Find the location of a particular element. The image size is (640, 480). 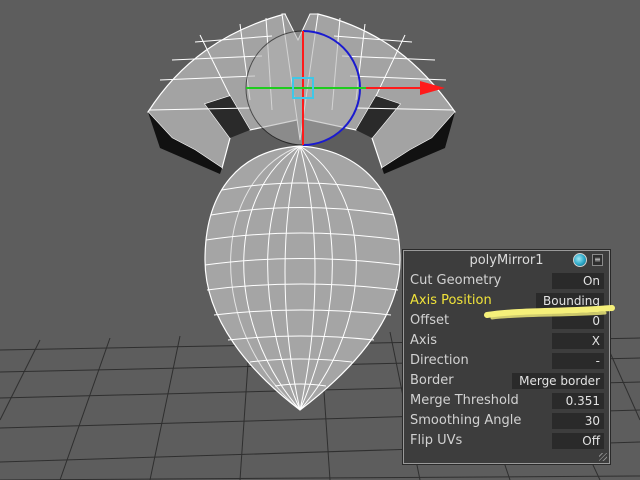

attr-label: Cut Geometry is located at coordinates (456, 280).